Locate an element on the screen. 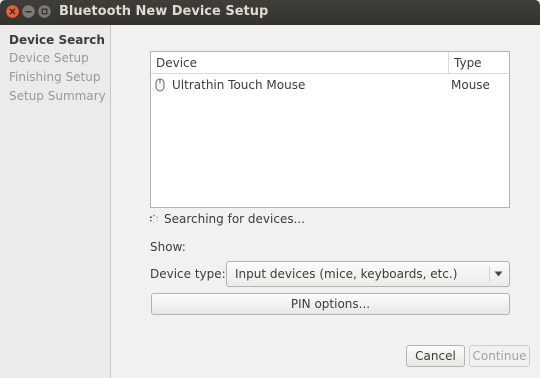 This screenshot has width=540, height=378. column-divider is located at coordinates (448, 62).